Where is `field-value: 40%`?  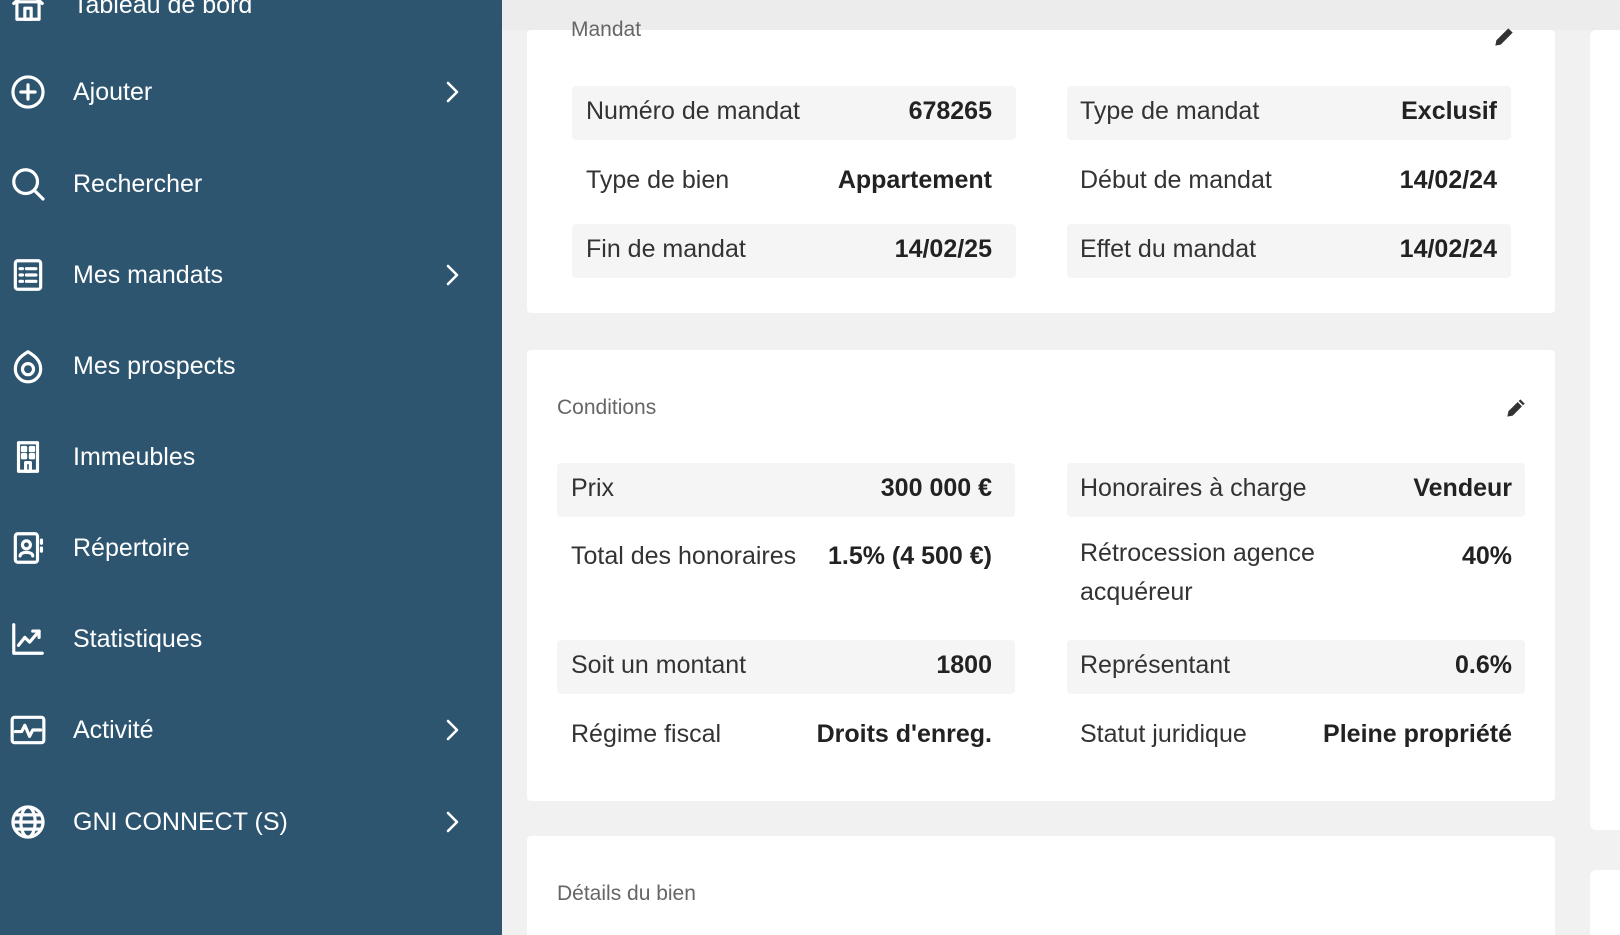
field-value: 40% is located at coordinates (1486, 556).